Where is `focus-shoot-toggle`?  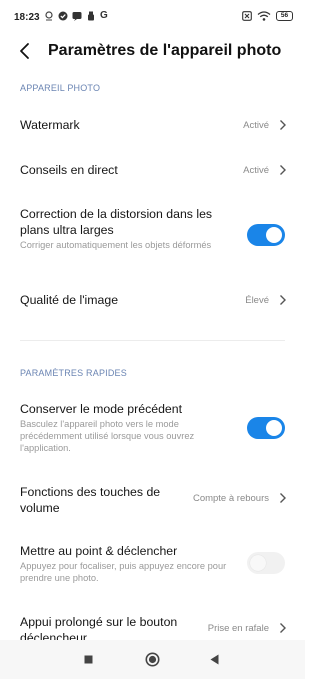
focus-shoot-toggle is located at coordinates (266, 563).